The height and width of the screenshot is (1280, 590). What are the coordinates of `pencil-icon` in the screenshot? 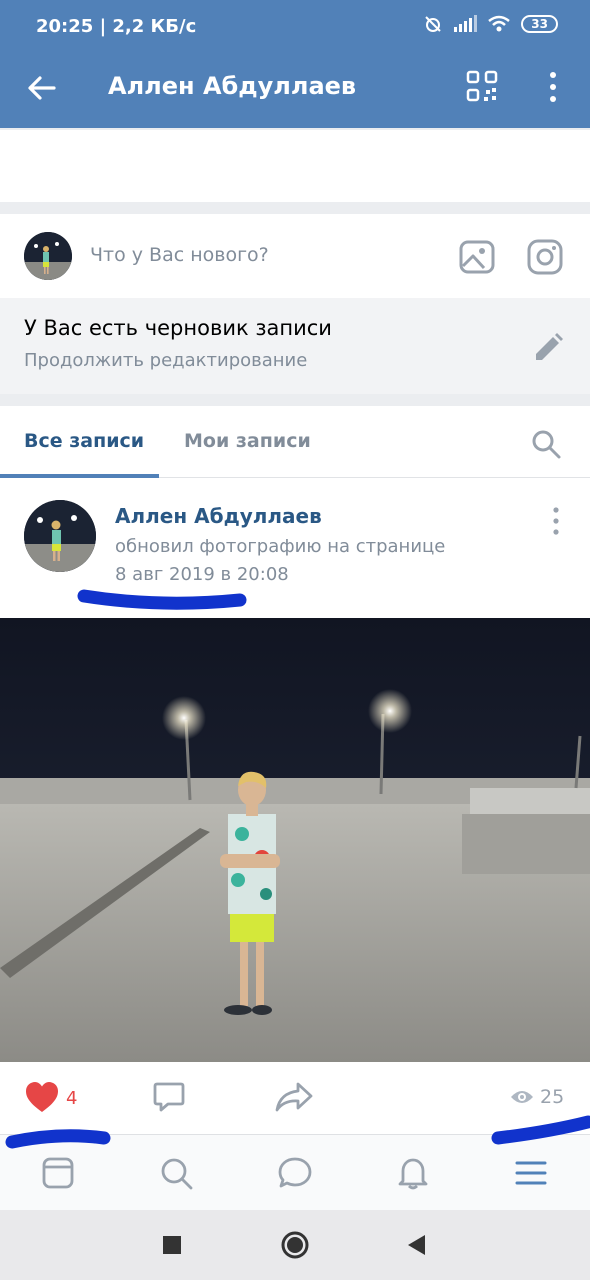 It's located at (548, 348).